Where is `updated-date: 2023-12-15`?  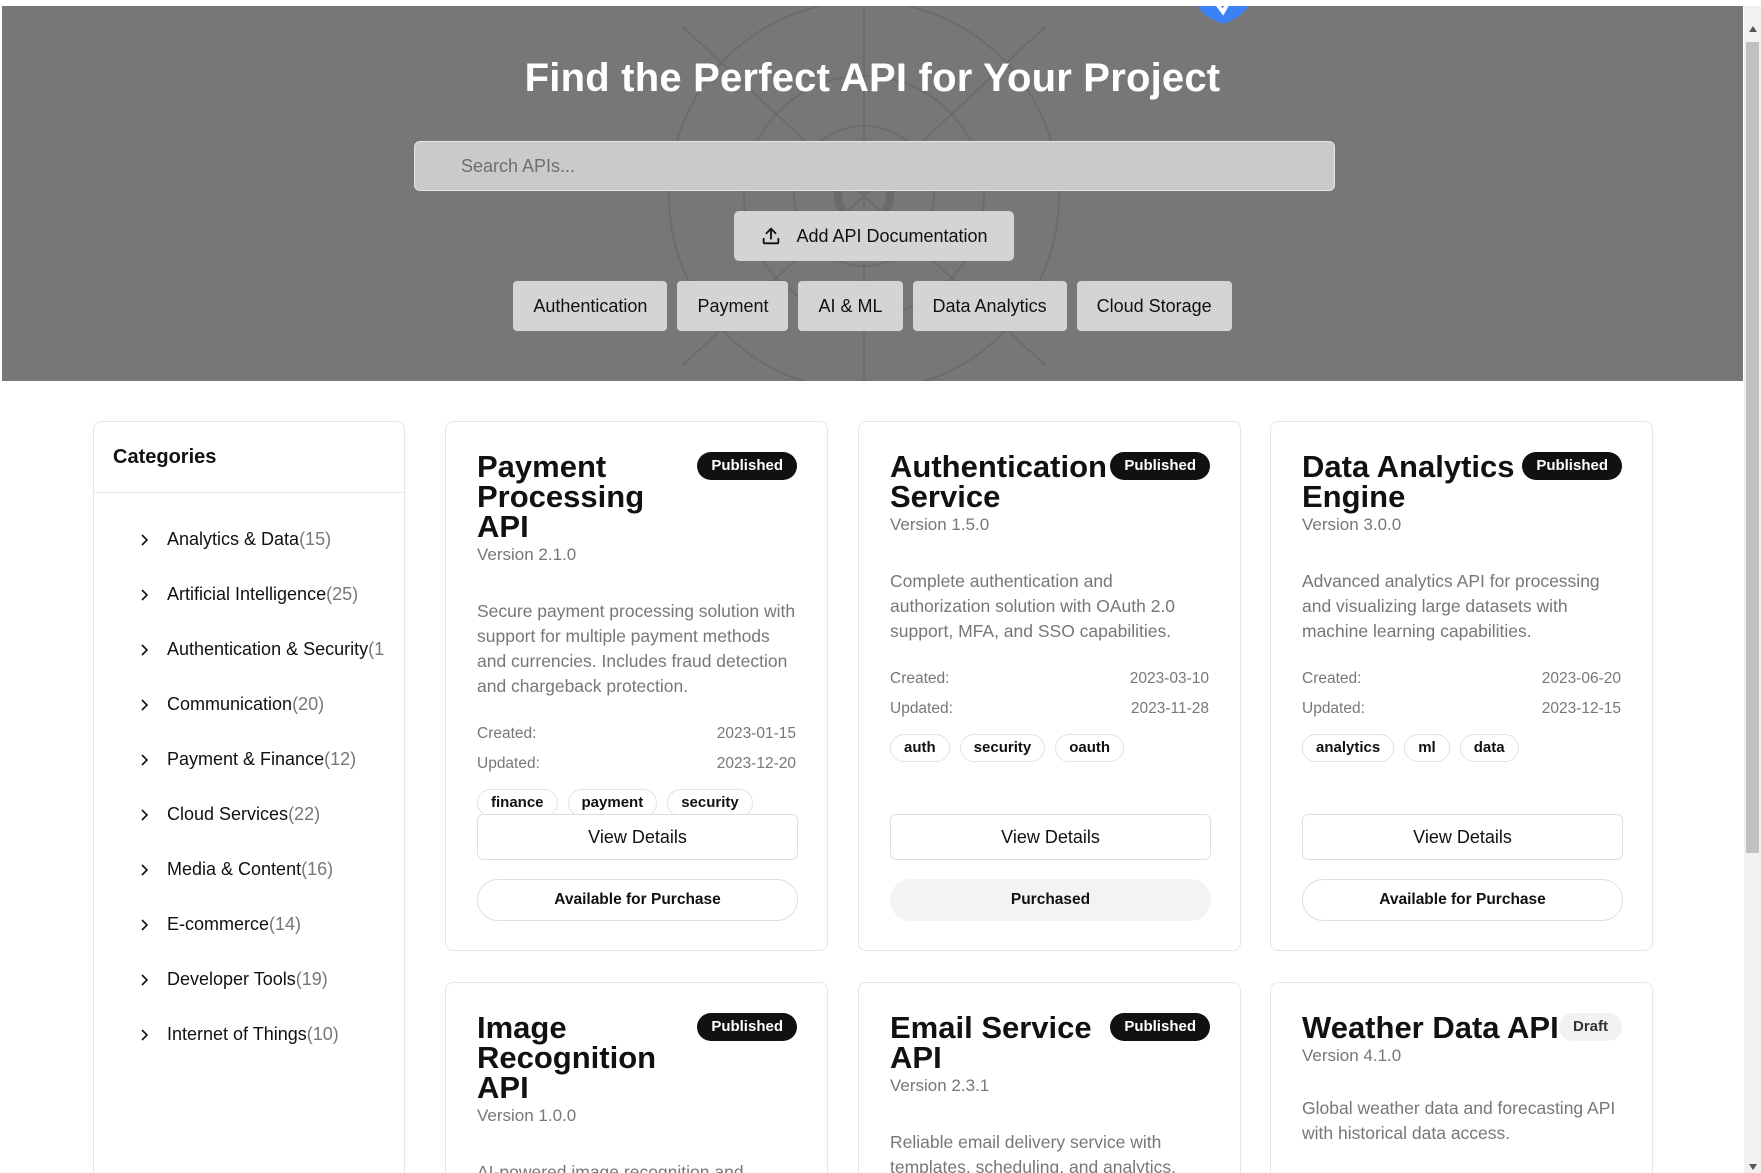 updated-date: 2023-12-15 is located at coordinates (1581, 708).